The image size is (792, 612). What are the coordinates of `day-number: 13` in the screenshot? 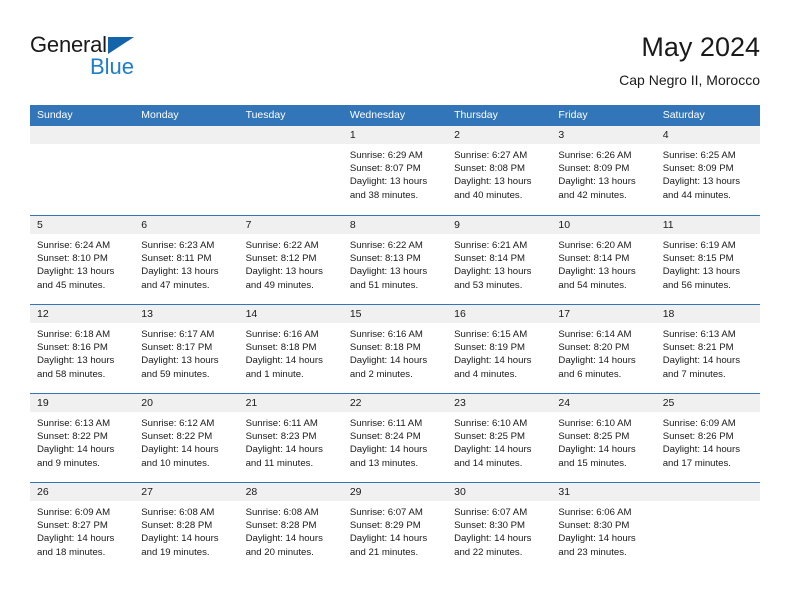 It's located at (186, 314).